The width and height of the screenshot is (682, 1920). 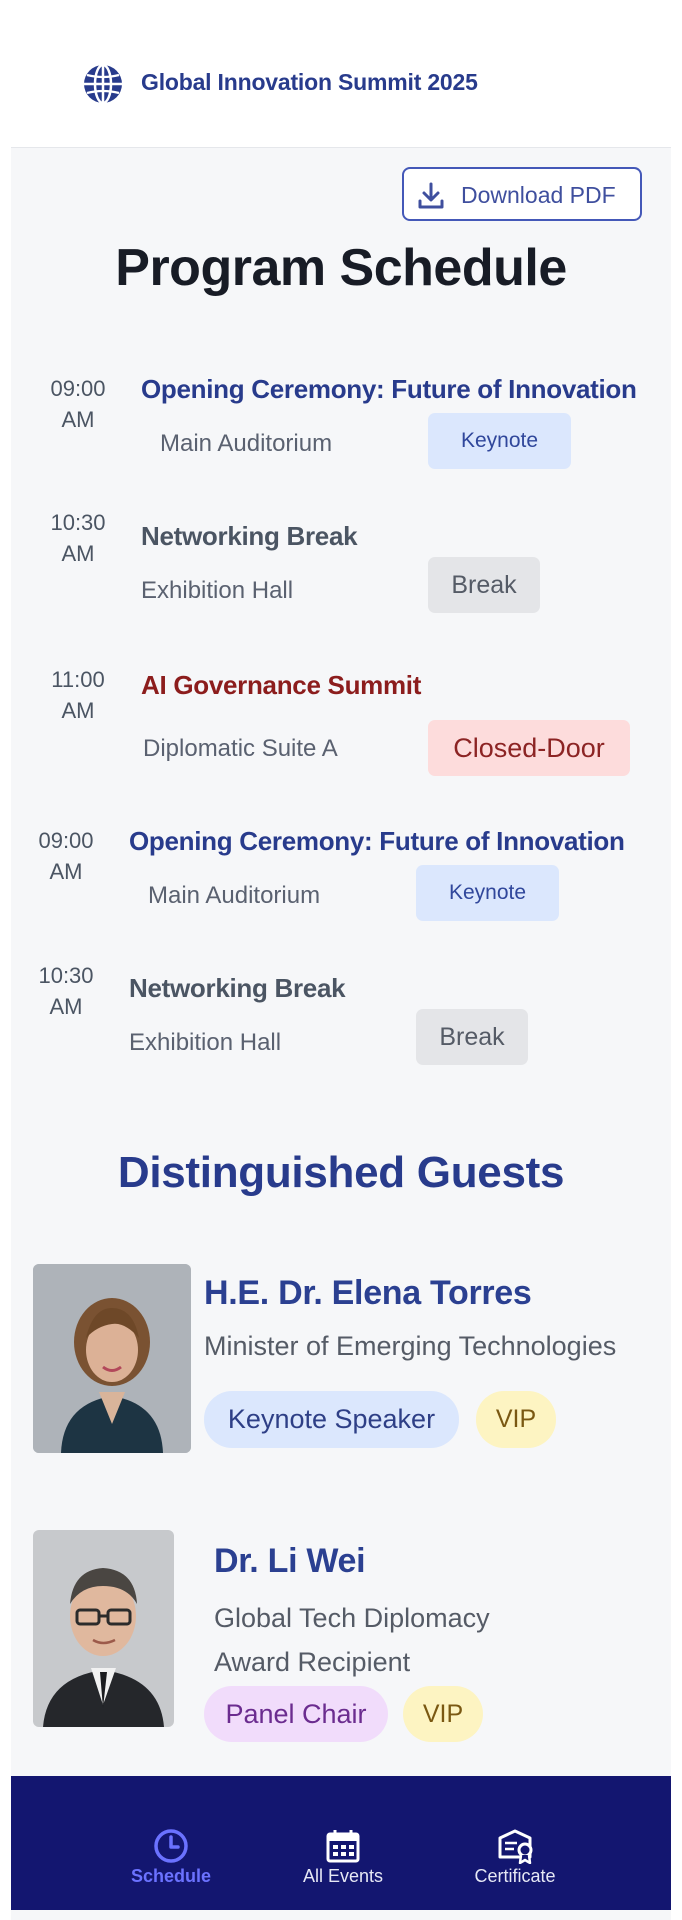 I want to click on calendar-icon, so click(x=343, y=1846).